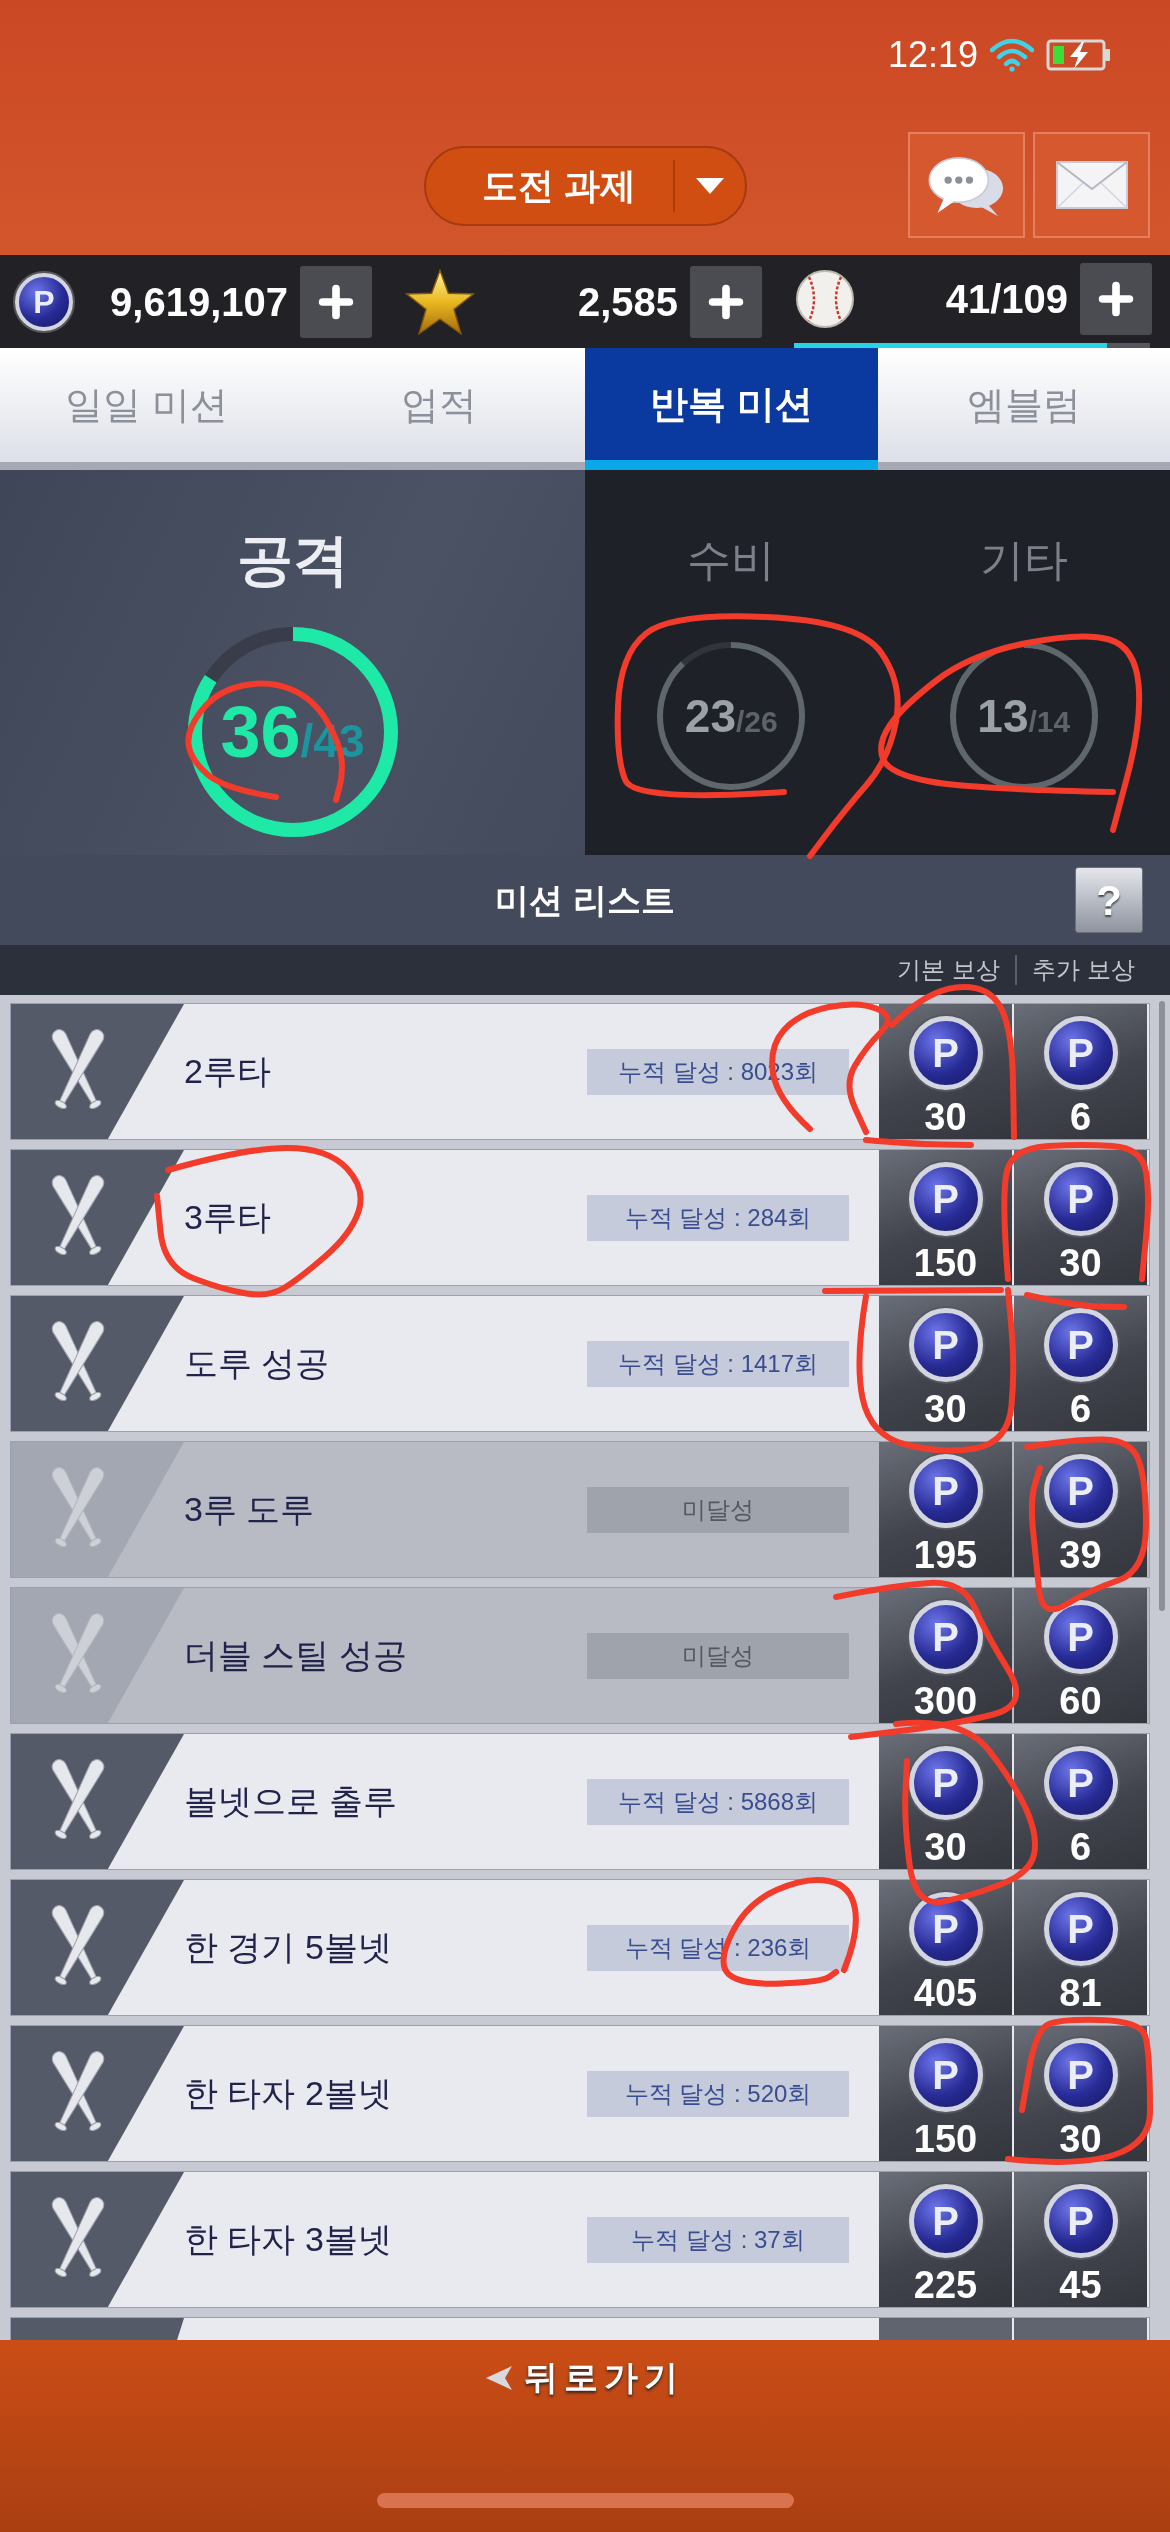 The image size is (1170, 2532). I want to click on caret-down-icon, so click(709, 186).